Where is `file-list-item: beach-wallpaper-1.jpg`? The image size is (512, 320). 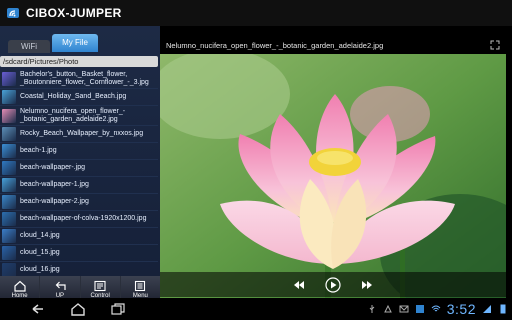 file-list-item: beach-wallpaper-1.jpg is located at coordinates (79, 185).